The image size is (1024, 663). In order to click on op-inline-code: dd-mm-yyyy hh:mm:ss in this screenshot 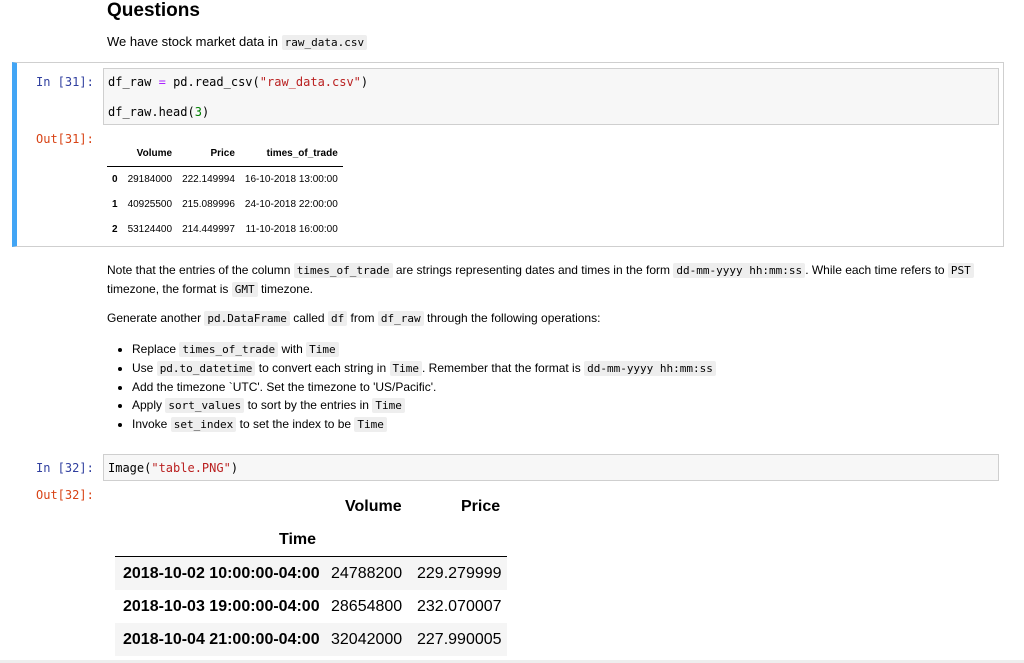, I will do `click(650, 368)`.